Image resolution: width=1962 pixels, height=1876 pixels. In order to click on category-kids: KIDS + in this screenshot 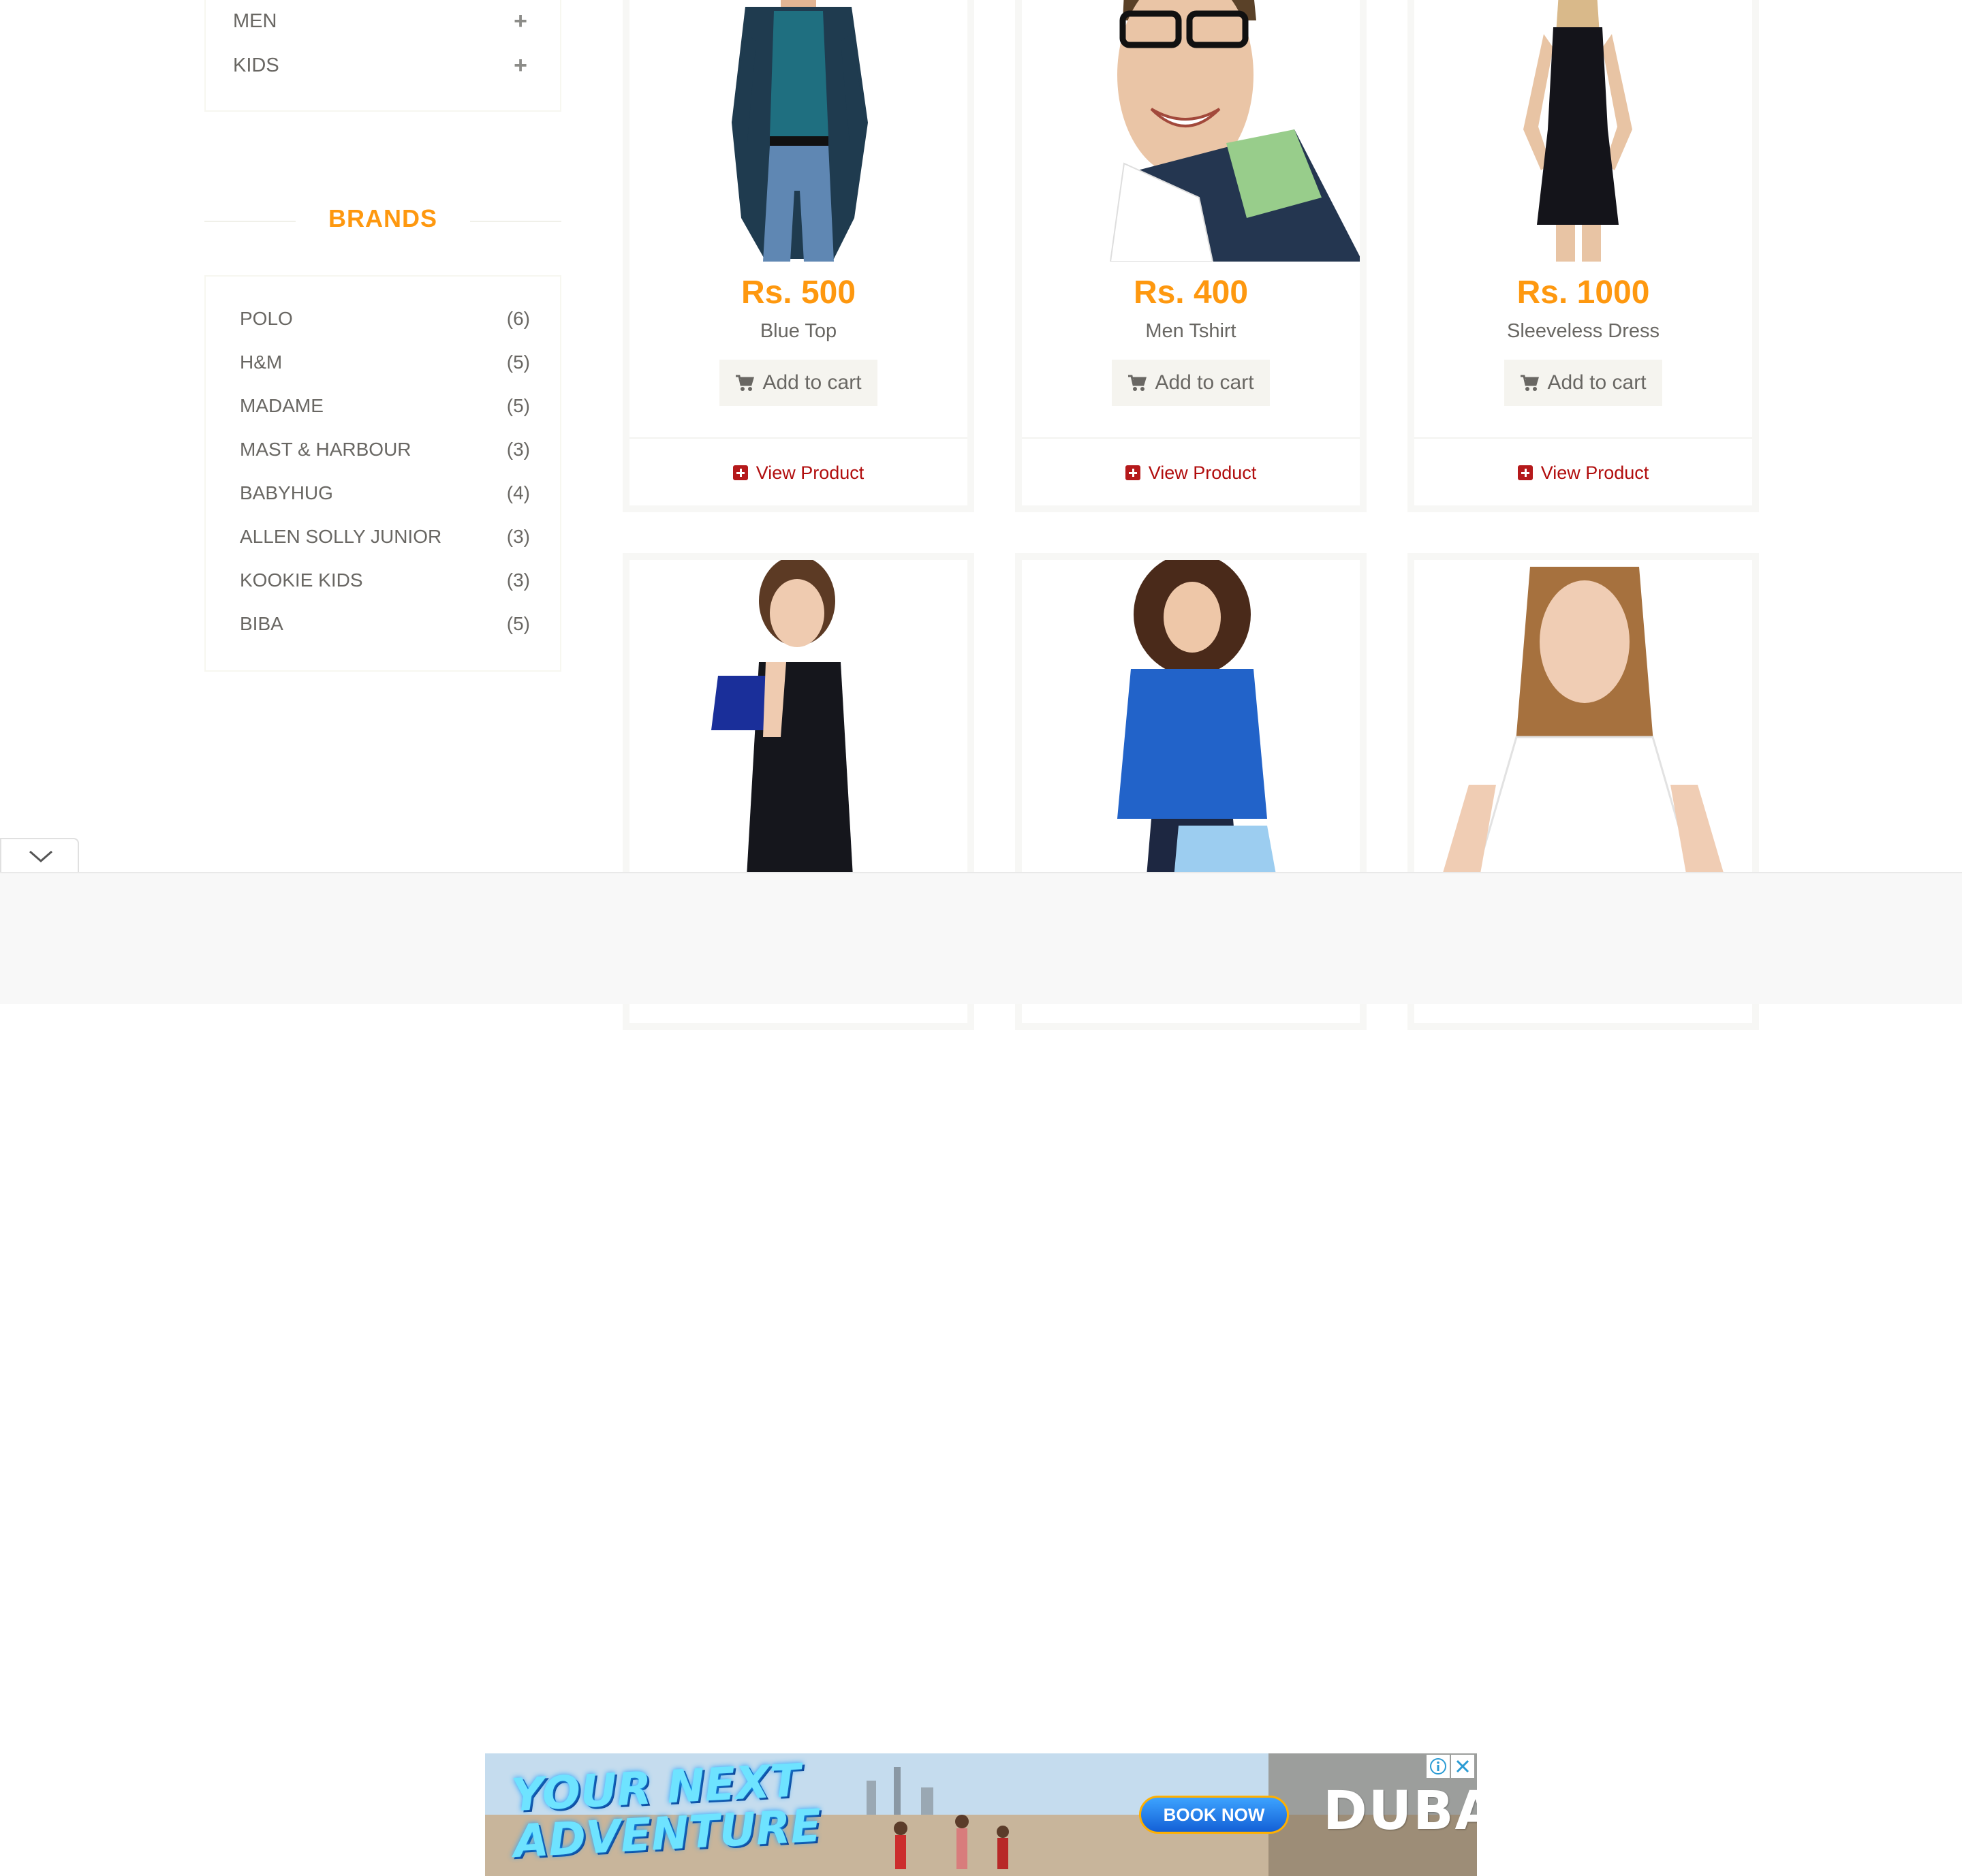, I will do `click(383, 65)`.